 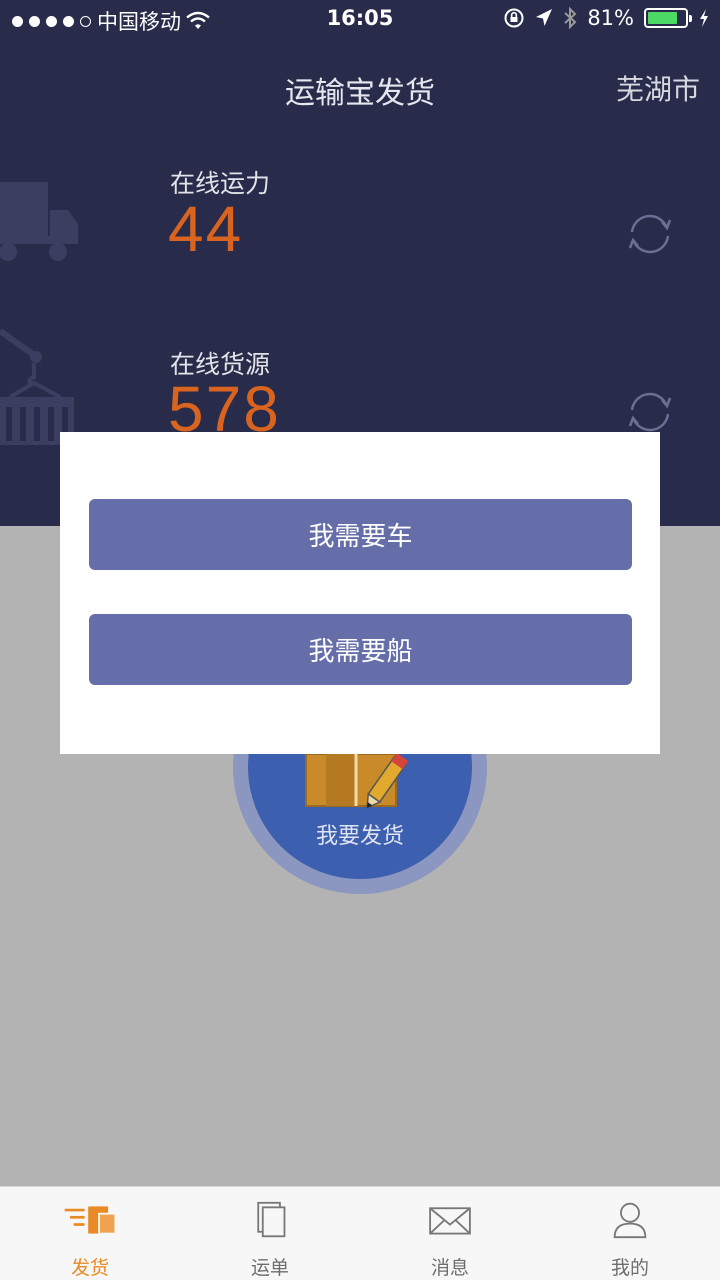 I want to click on tab-label: 我的, so click(x=629, y=1268).